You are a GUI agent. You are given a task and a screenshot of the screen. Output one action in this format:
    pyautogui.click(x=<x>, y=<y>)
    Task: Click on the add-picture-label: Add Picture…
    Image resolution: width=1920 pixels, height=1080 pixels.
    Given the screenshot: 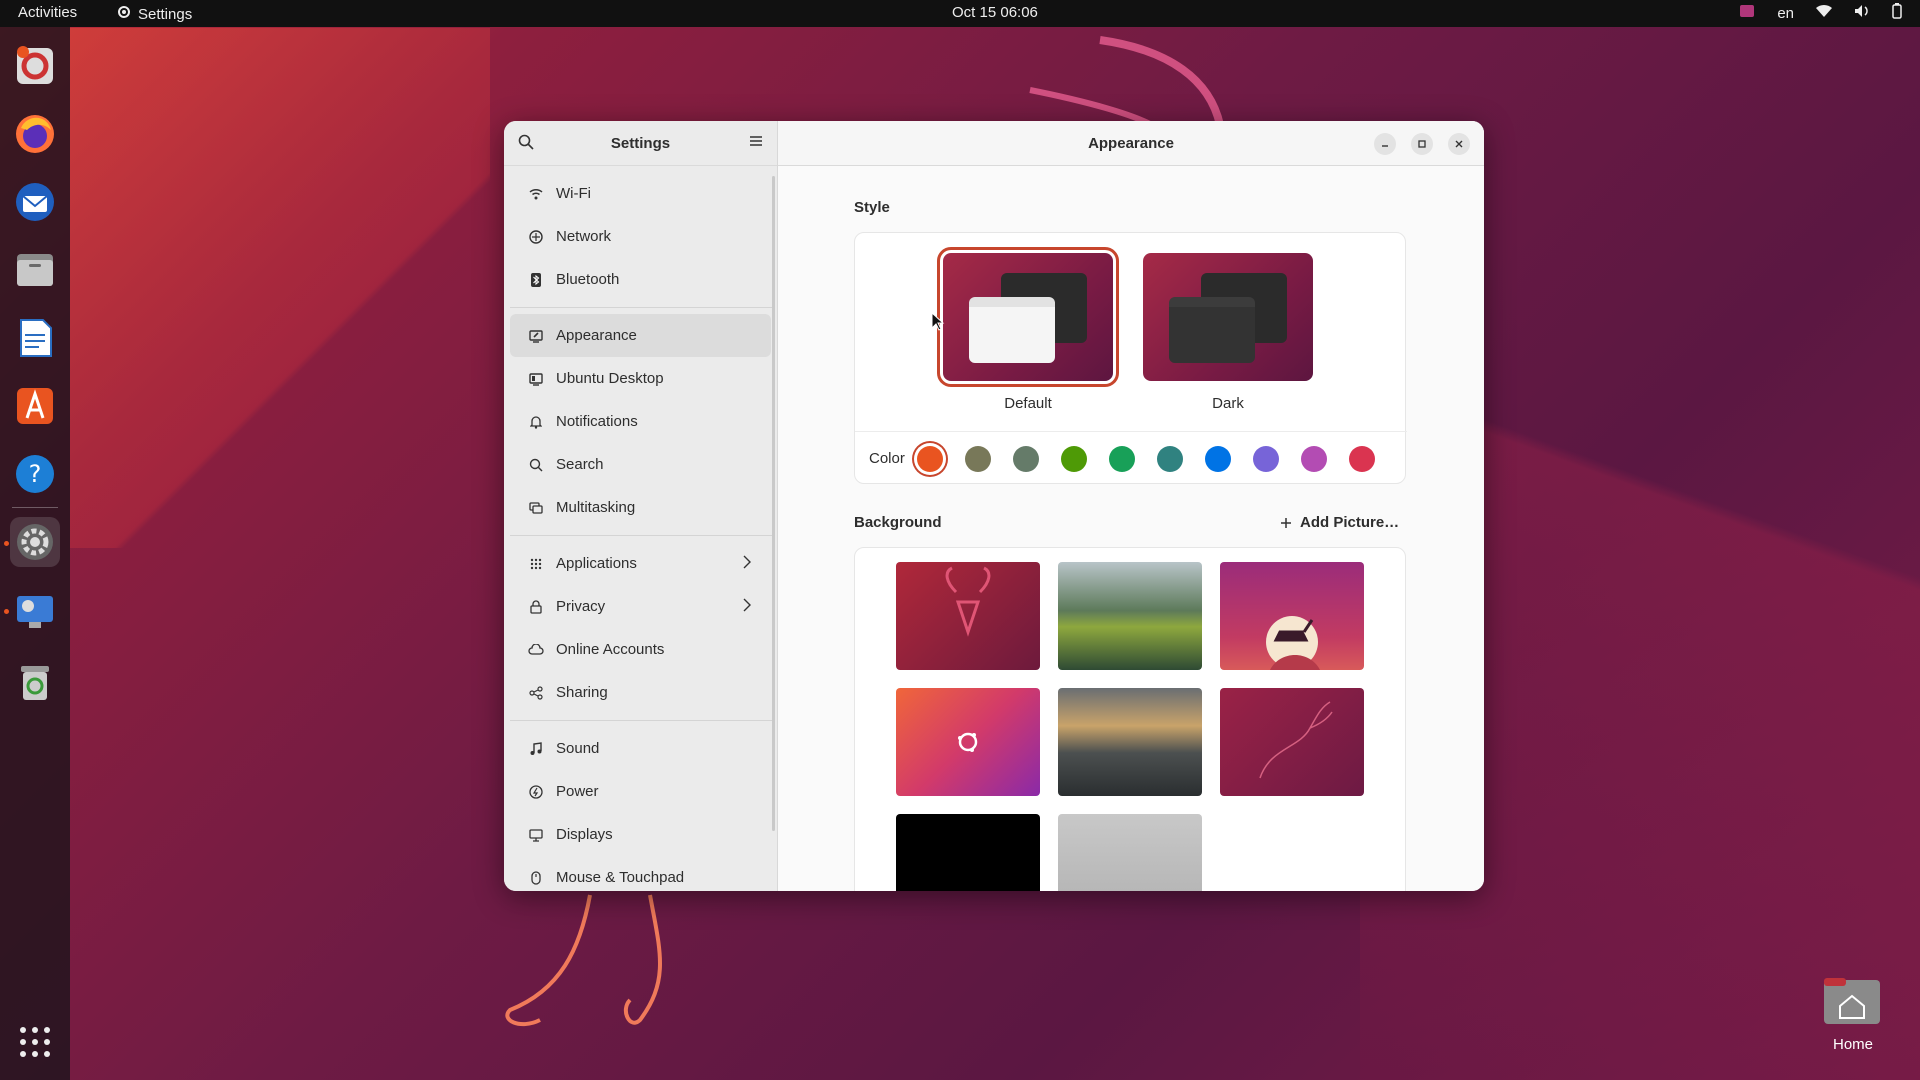 What is the action you would take?
    pyautogui.click(x=1350, y=522)
    